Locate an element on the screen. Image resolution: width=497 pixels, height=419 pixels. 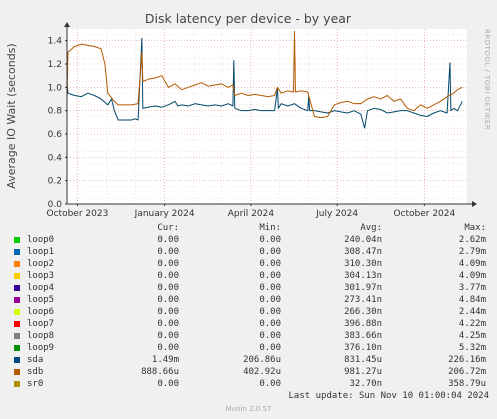
y-axis-arrow is located at coordinates (67, 24).